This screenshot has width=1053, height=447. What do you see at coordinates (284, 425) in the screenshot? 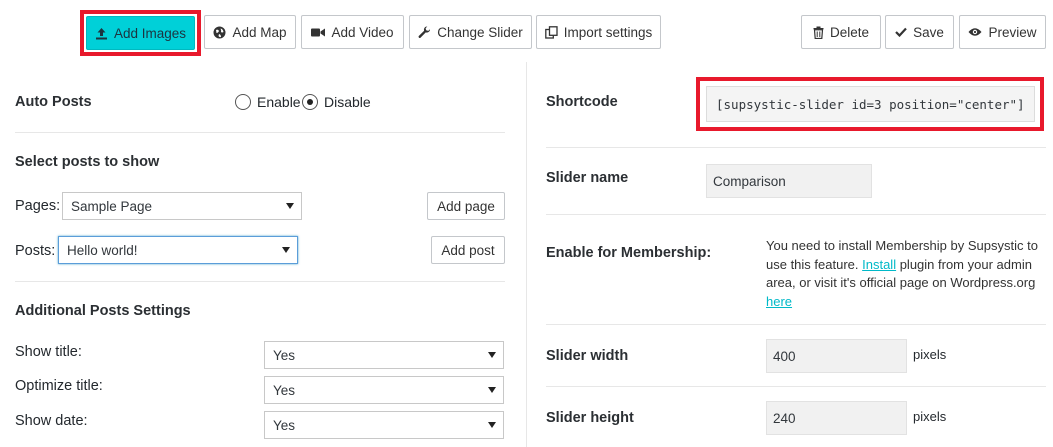
I see `show-date-value: Yes` at bounding box center [284, 425].